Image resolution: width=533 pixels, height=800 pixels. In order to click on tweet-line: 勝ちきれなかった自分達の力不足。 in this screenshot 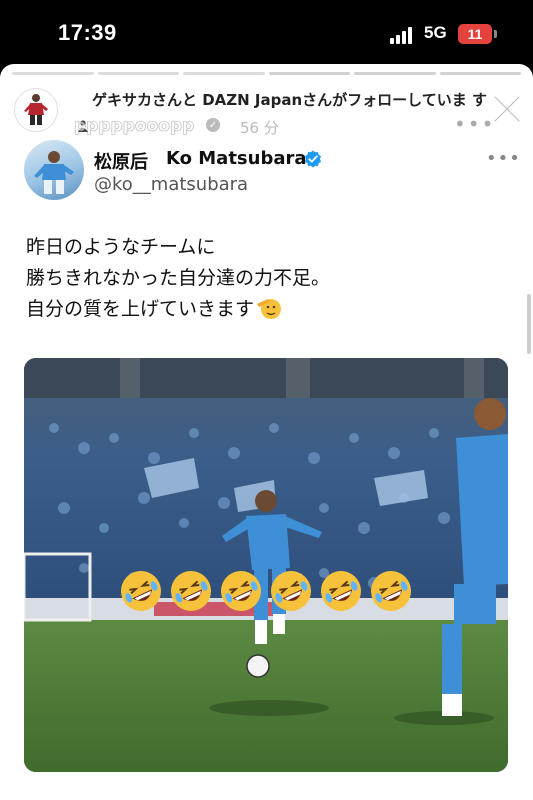, I will do `click(178, 278)`.